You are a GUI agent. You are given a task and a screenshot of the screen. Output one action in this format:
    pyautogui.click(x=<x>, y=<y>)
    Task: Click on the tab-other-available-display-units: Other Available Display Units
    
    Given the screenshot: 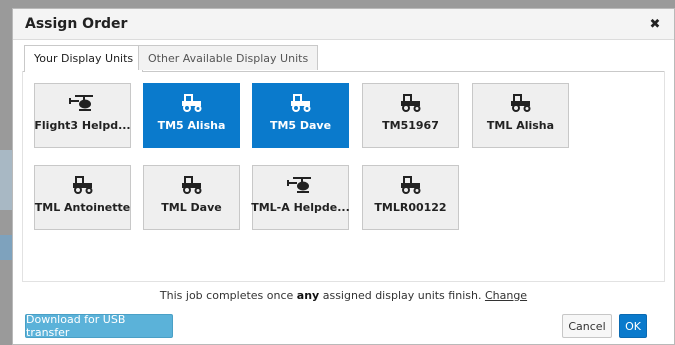 What is the action you would take?
    pyautogui.click(x=228, y=57)
    